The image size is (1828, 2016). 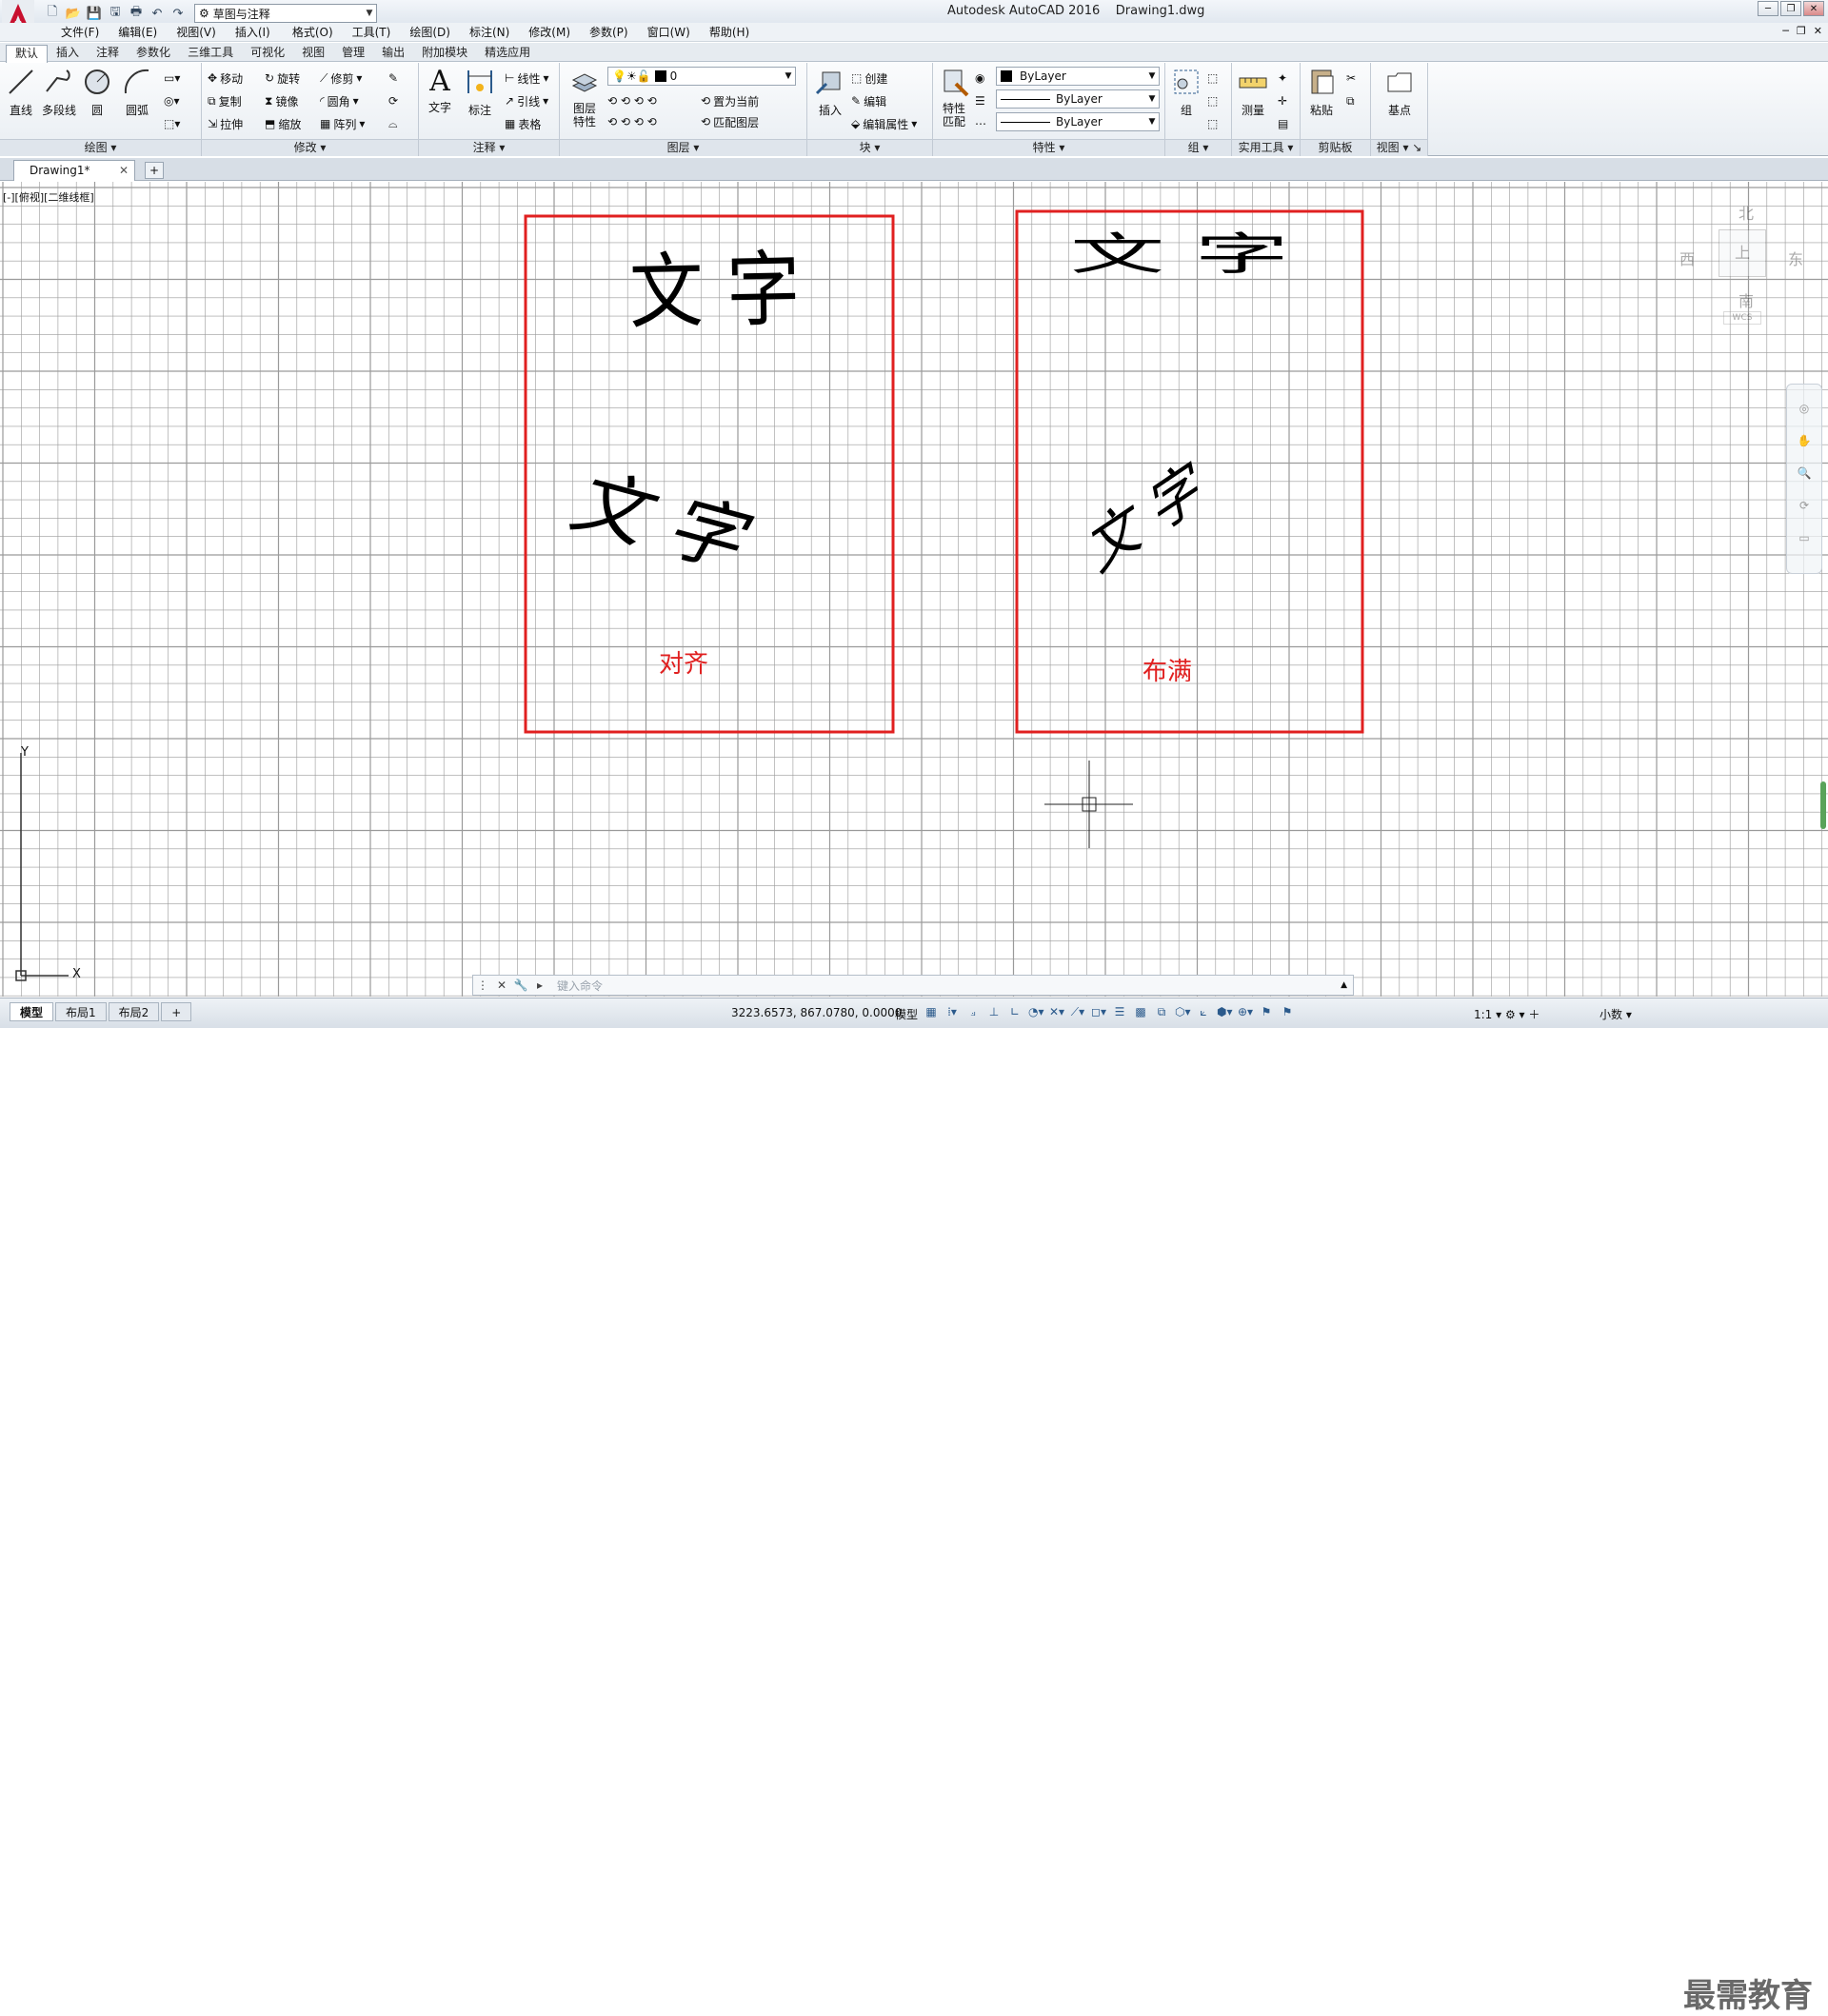 I want to click on match-properties-button: 特性 匹配, so click(x=954, y=98).